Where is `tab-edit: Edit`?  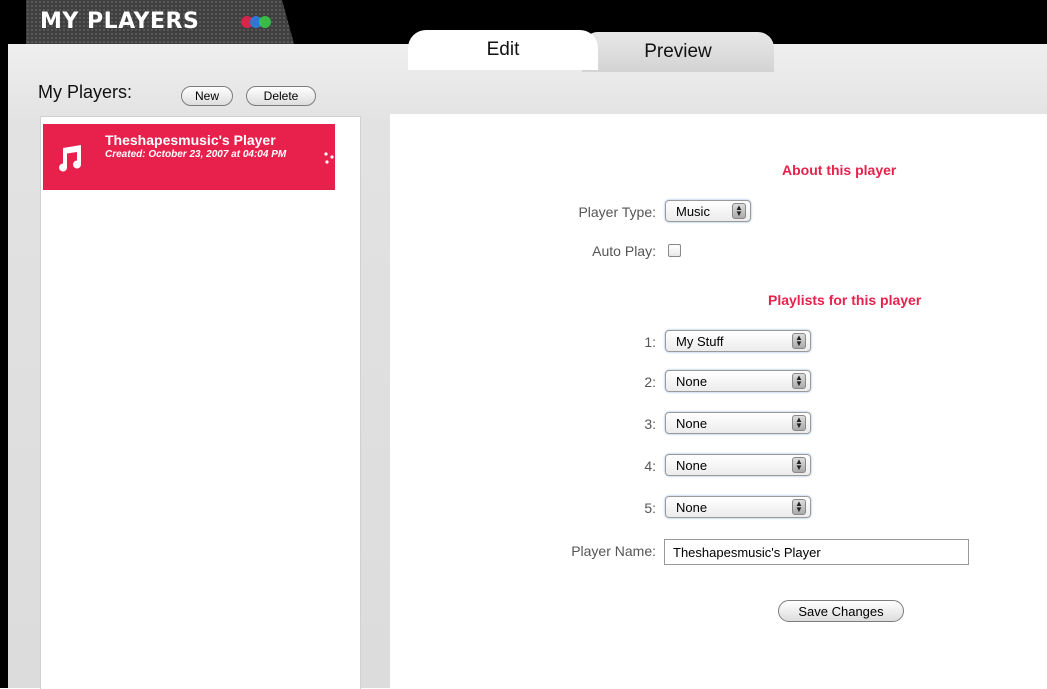
tab-edit: Edit is located at coordinates (503, 50).